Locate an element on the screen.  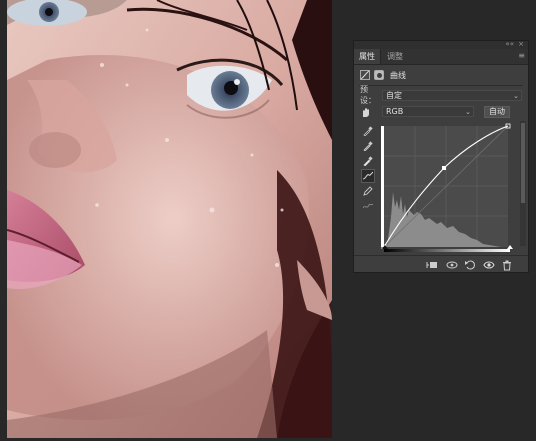
pencil-draw-icon is located at coordinates (368, 191).